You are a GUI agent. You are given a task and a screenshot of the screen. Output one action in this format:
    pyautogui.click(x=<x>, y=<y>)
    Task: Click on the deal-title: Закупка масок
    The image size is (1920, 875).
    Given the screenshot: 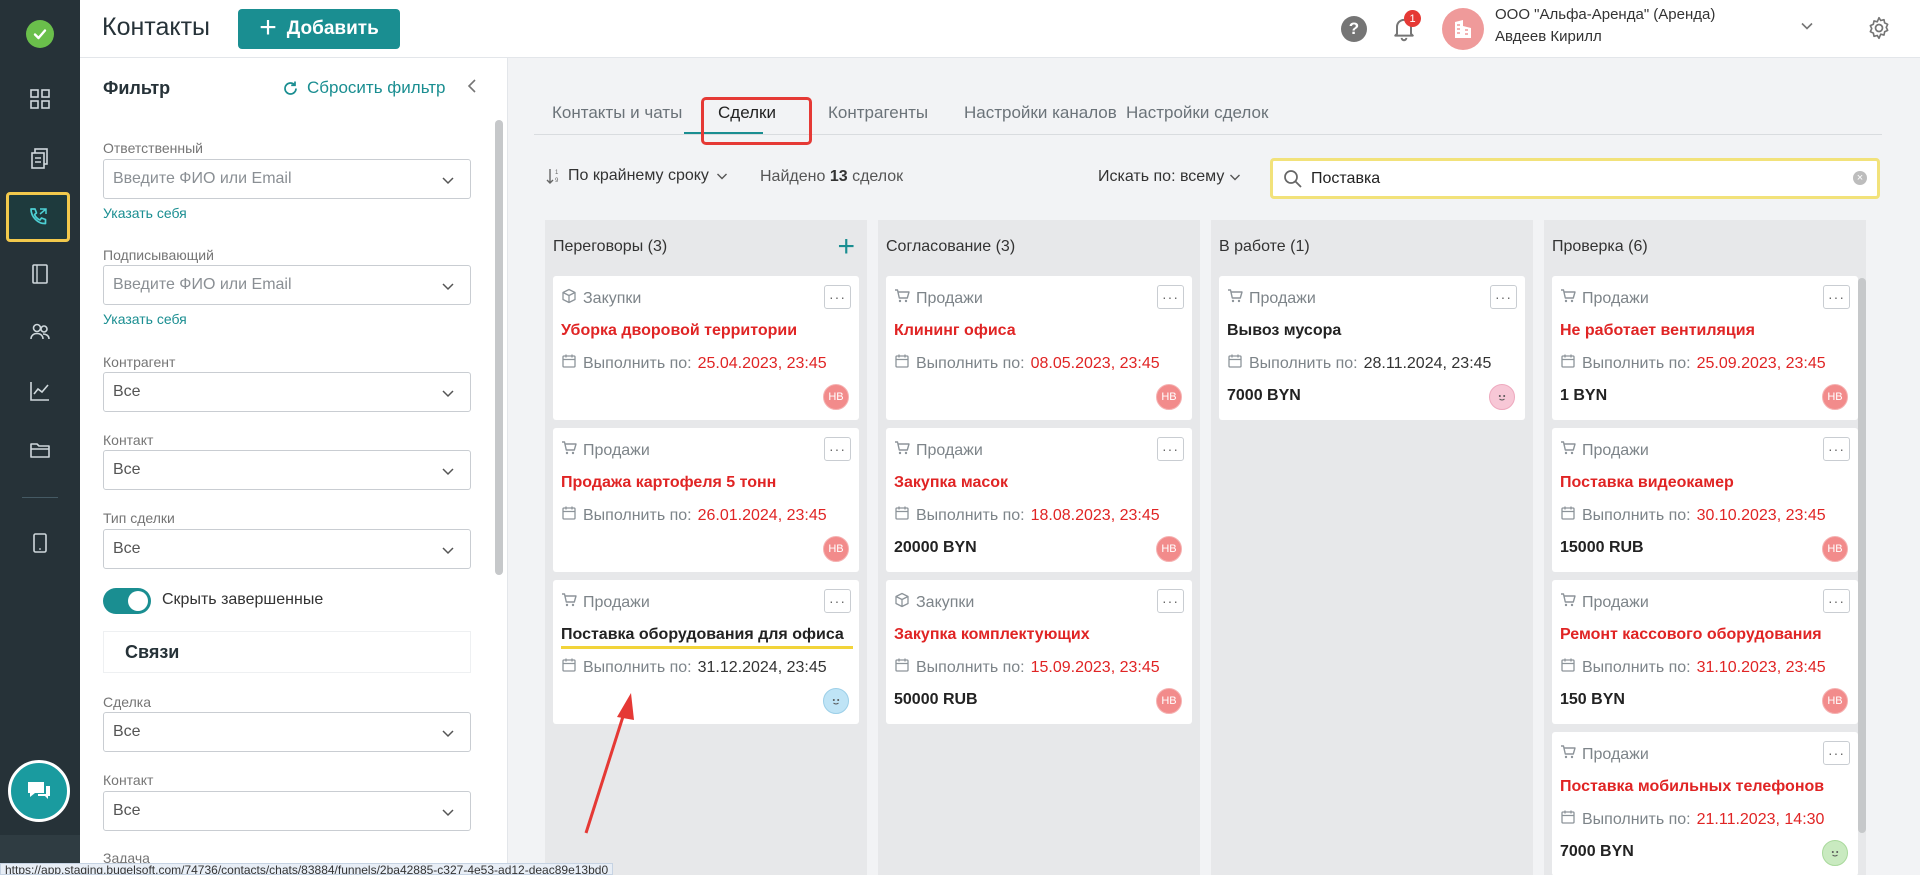 What is the action you would take?
    pyautogui.click(x=951, y=483)
    